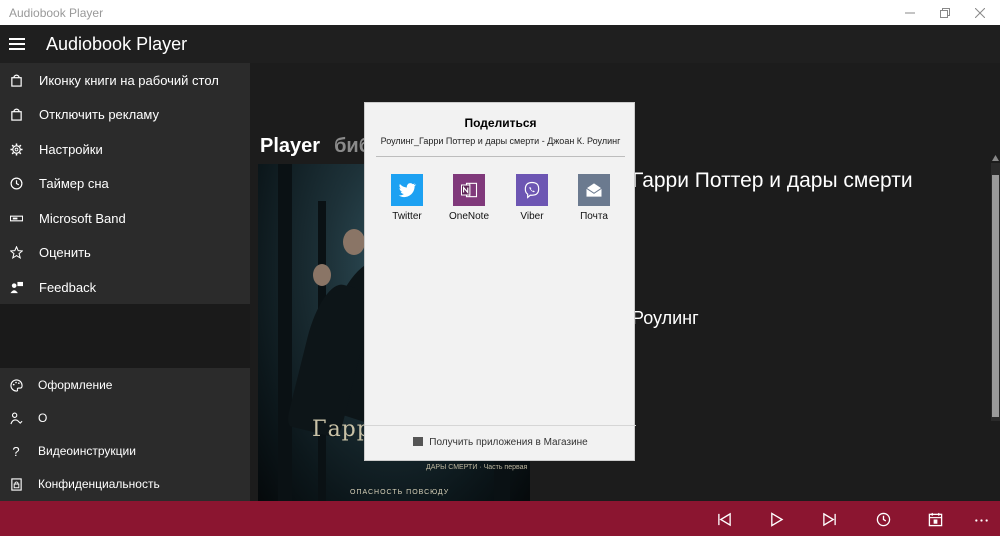  Describe the element at coordinates (477, 467) in the screenshot. I see `cover-subtitle: ДАРЫ СМЕРТИ · Часть первая` at that location.